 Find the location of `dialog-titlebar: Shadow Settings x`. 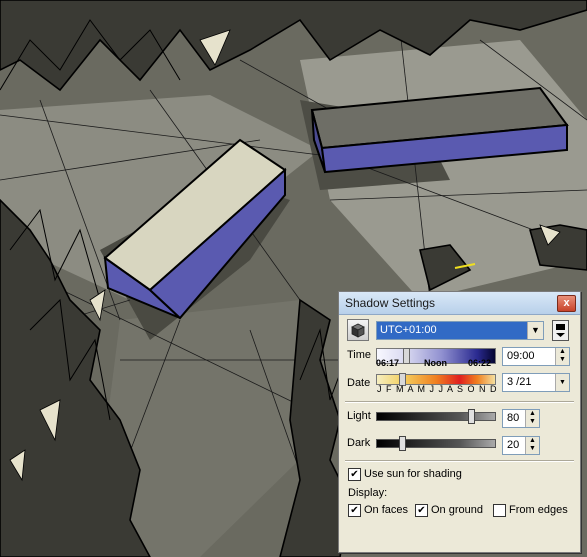

dialog-titlebar: Shadow Settings x is located at coordinates (459, 303).